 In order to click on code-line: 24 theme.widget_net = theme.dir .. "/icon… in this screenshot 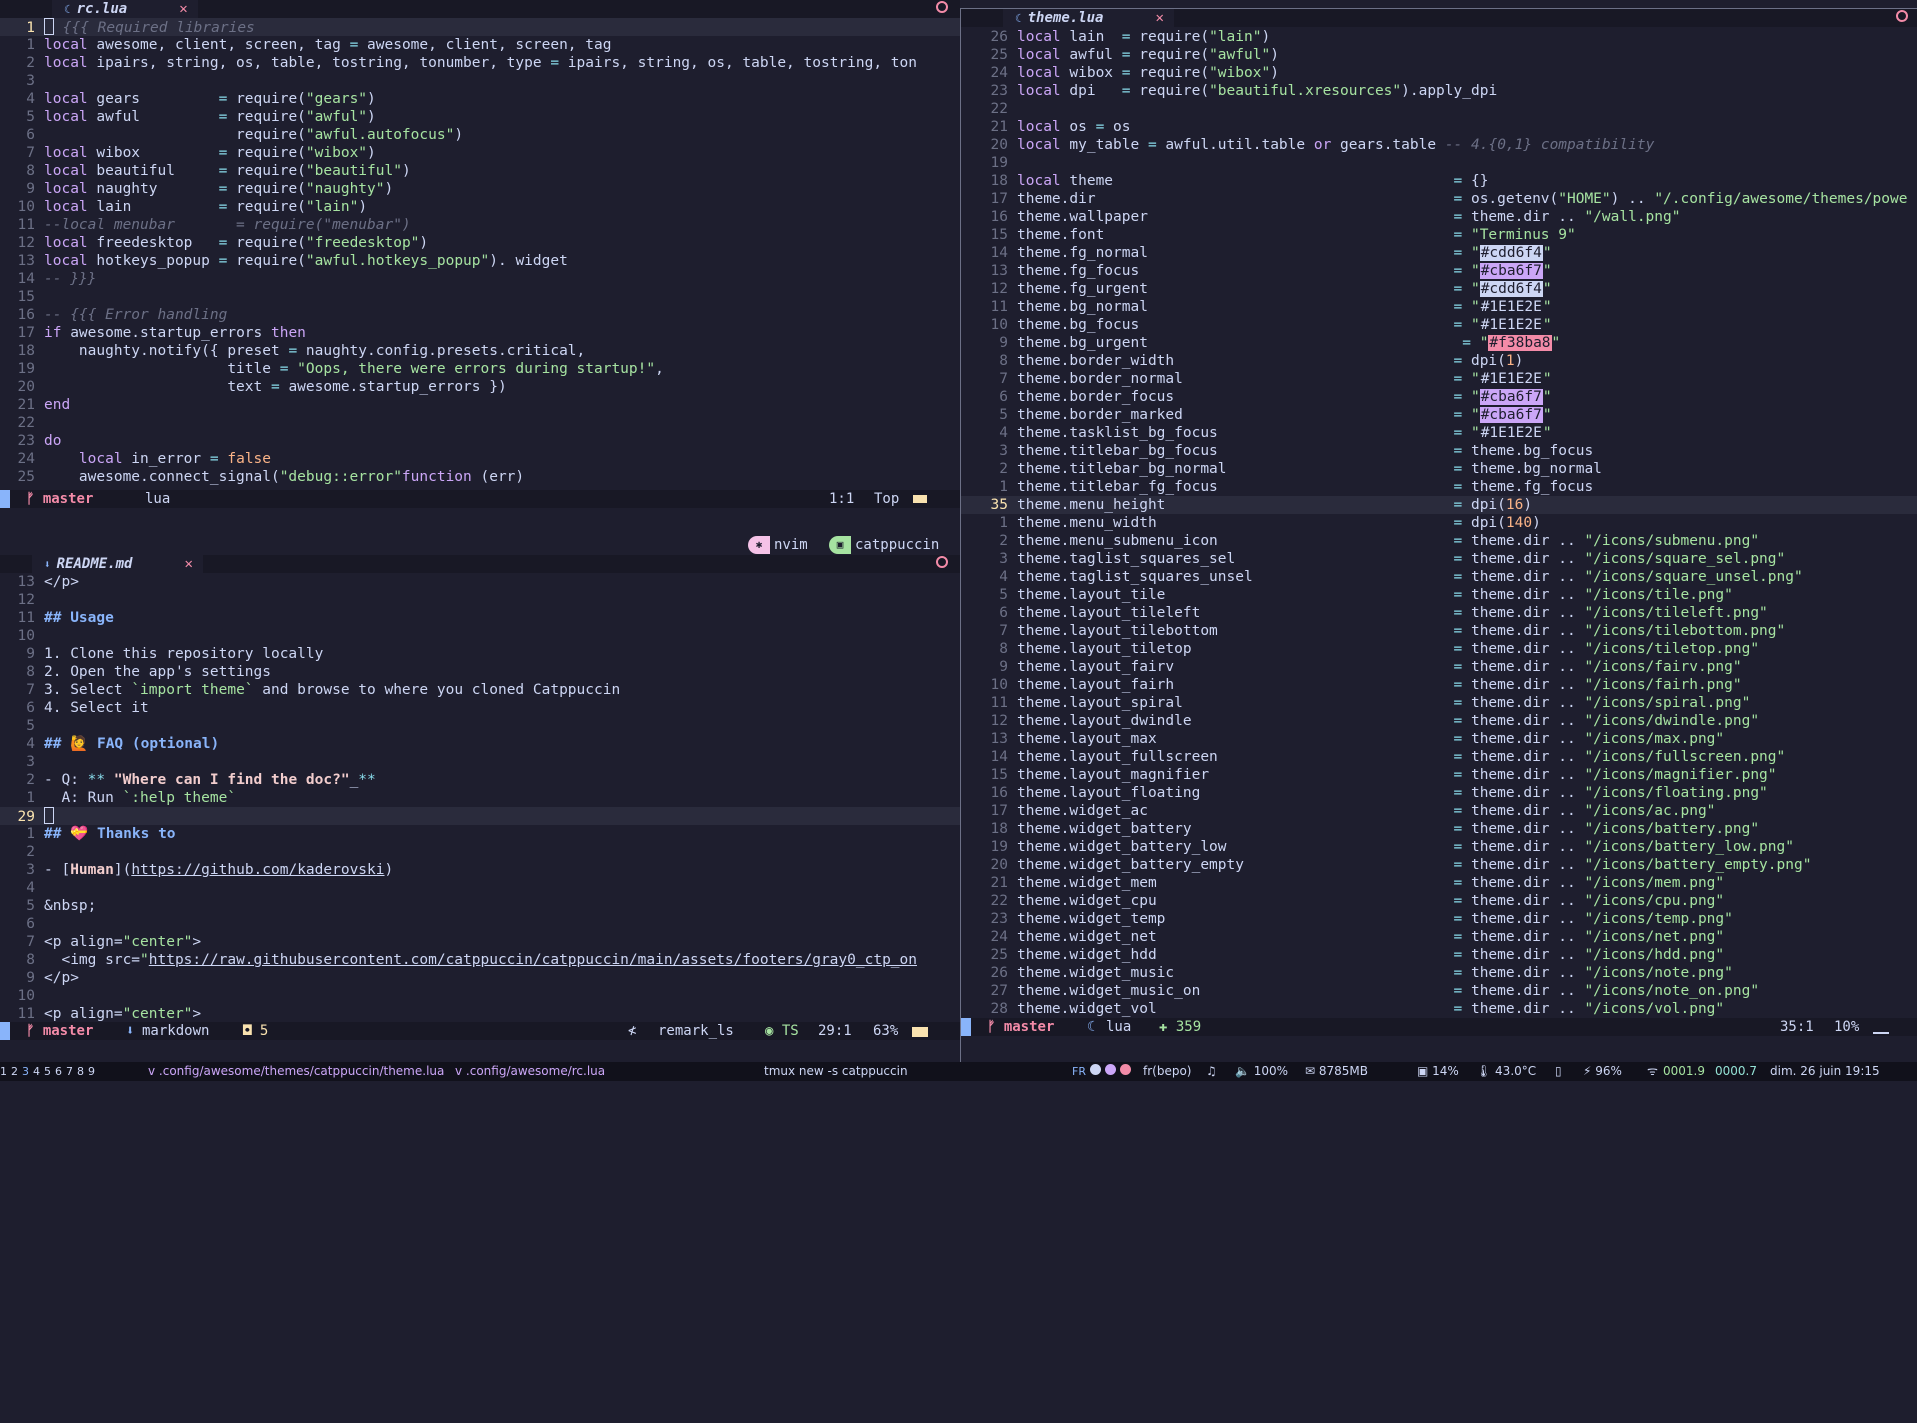, I will do `click(1439, 937)`.